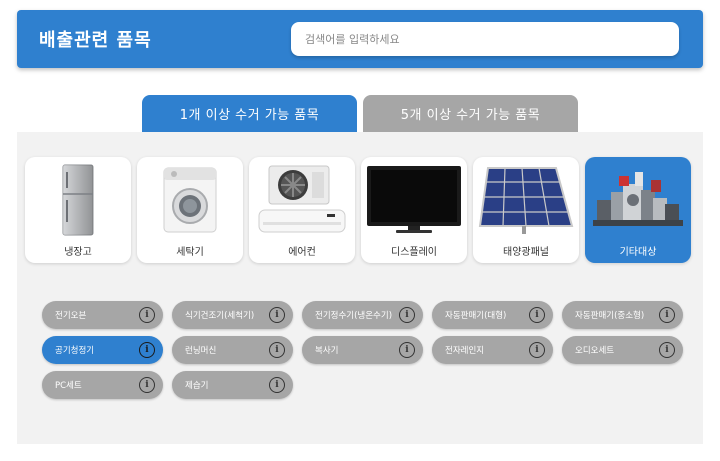 This screenshot has height=461, width=720. I want to click on category-label: 세탁기, so click(190, 252).